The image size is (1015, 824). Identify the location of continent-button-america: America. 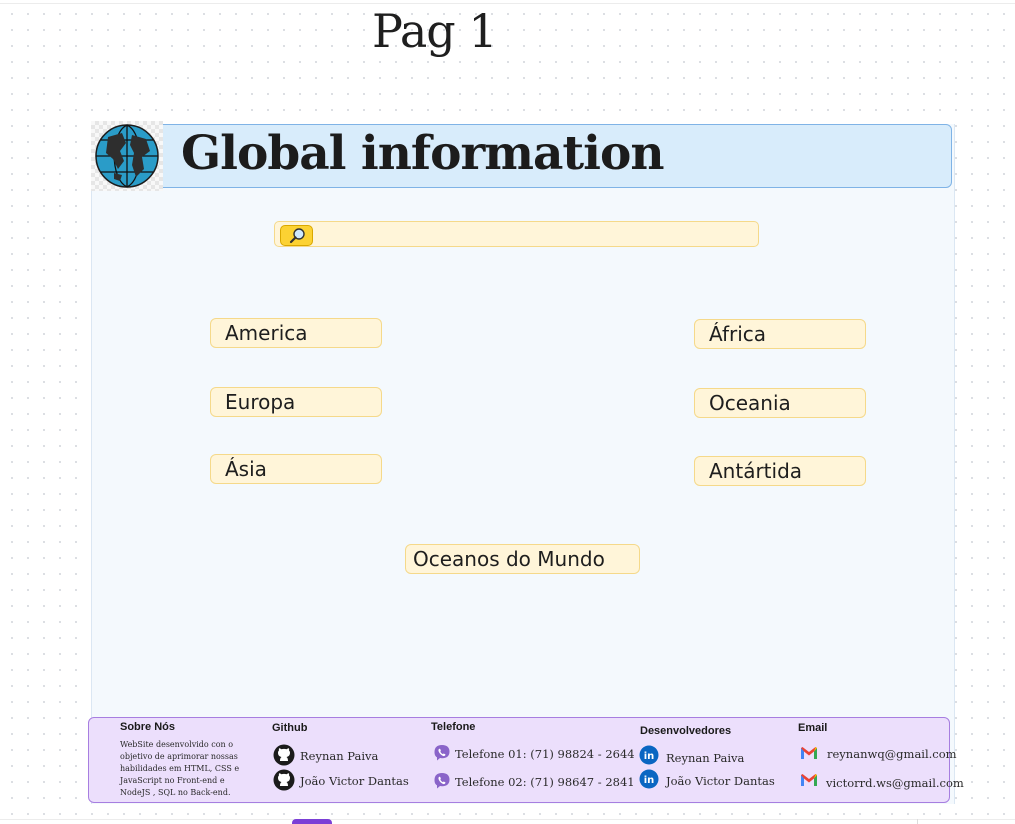
(296, 333).